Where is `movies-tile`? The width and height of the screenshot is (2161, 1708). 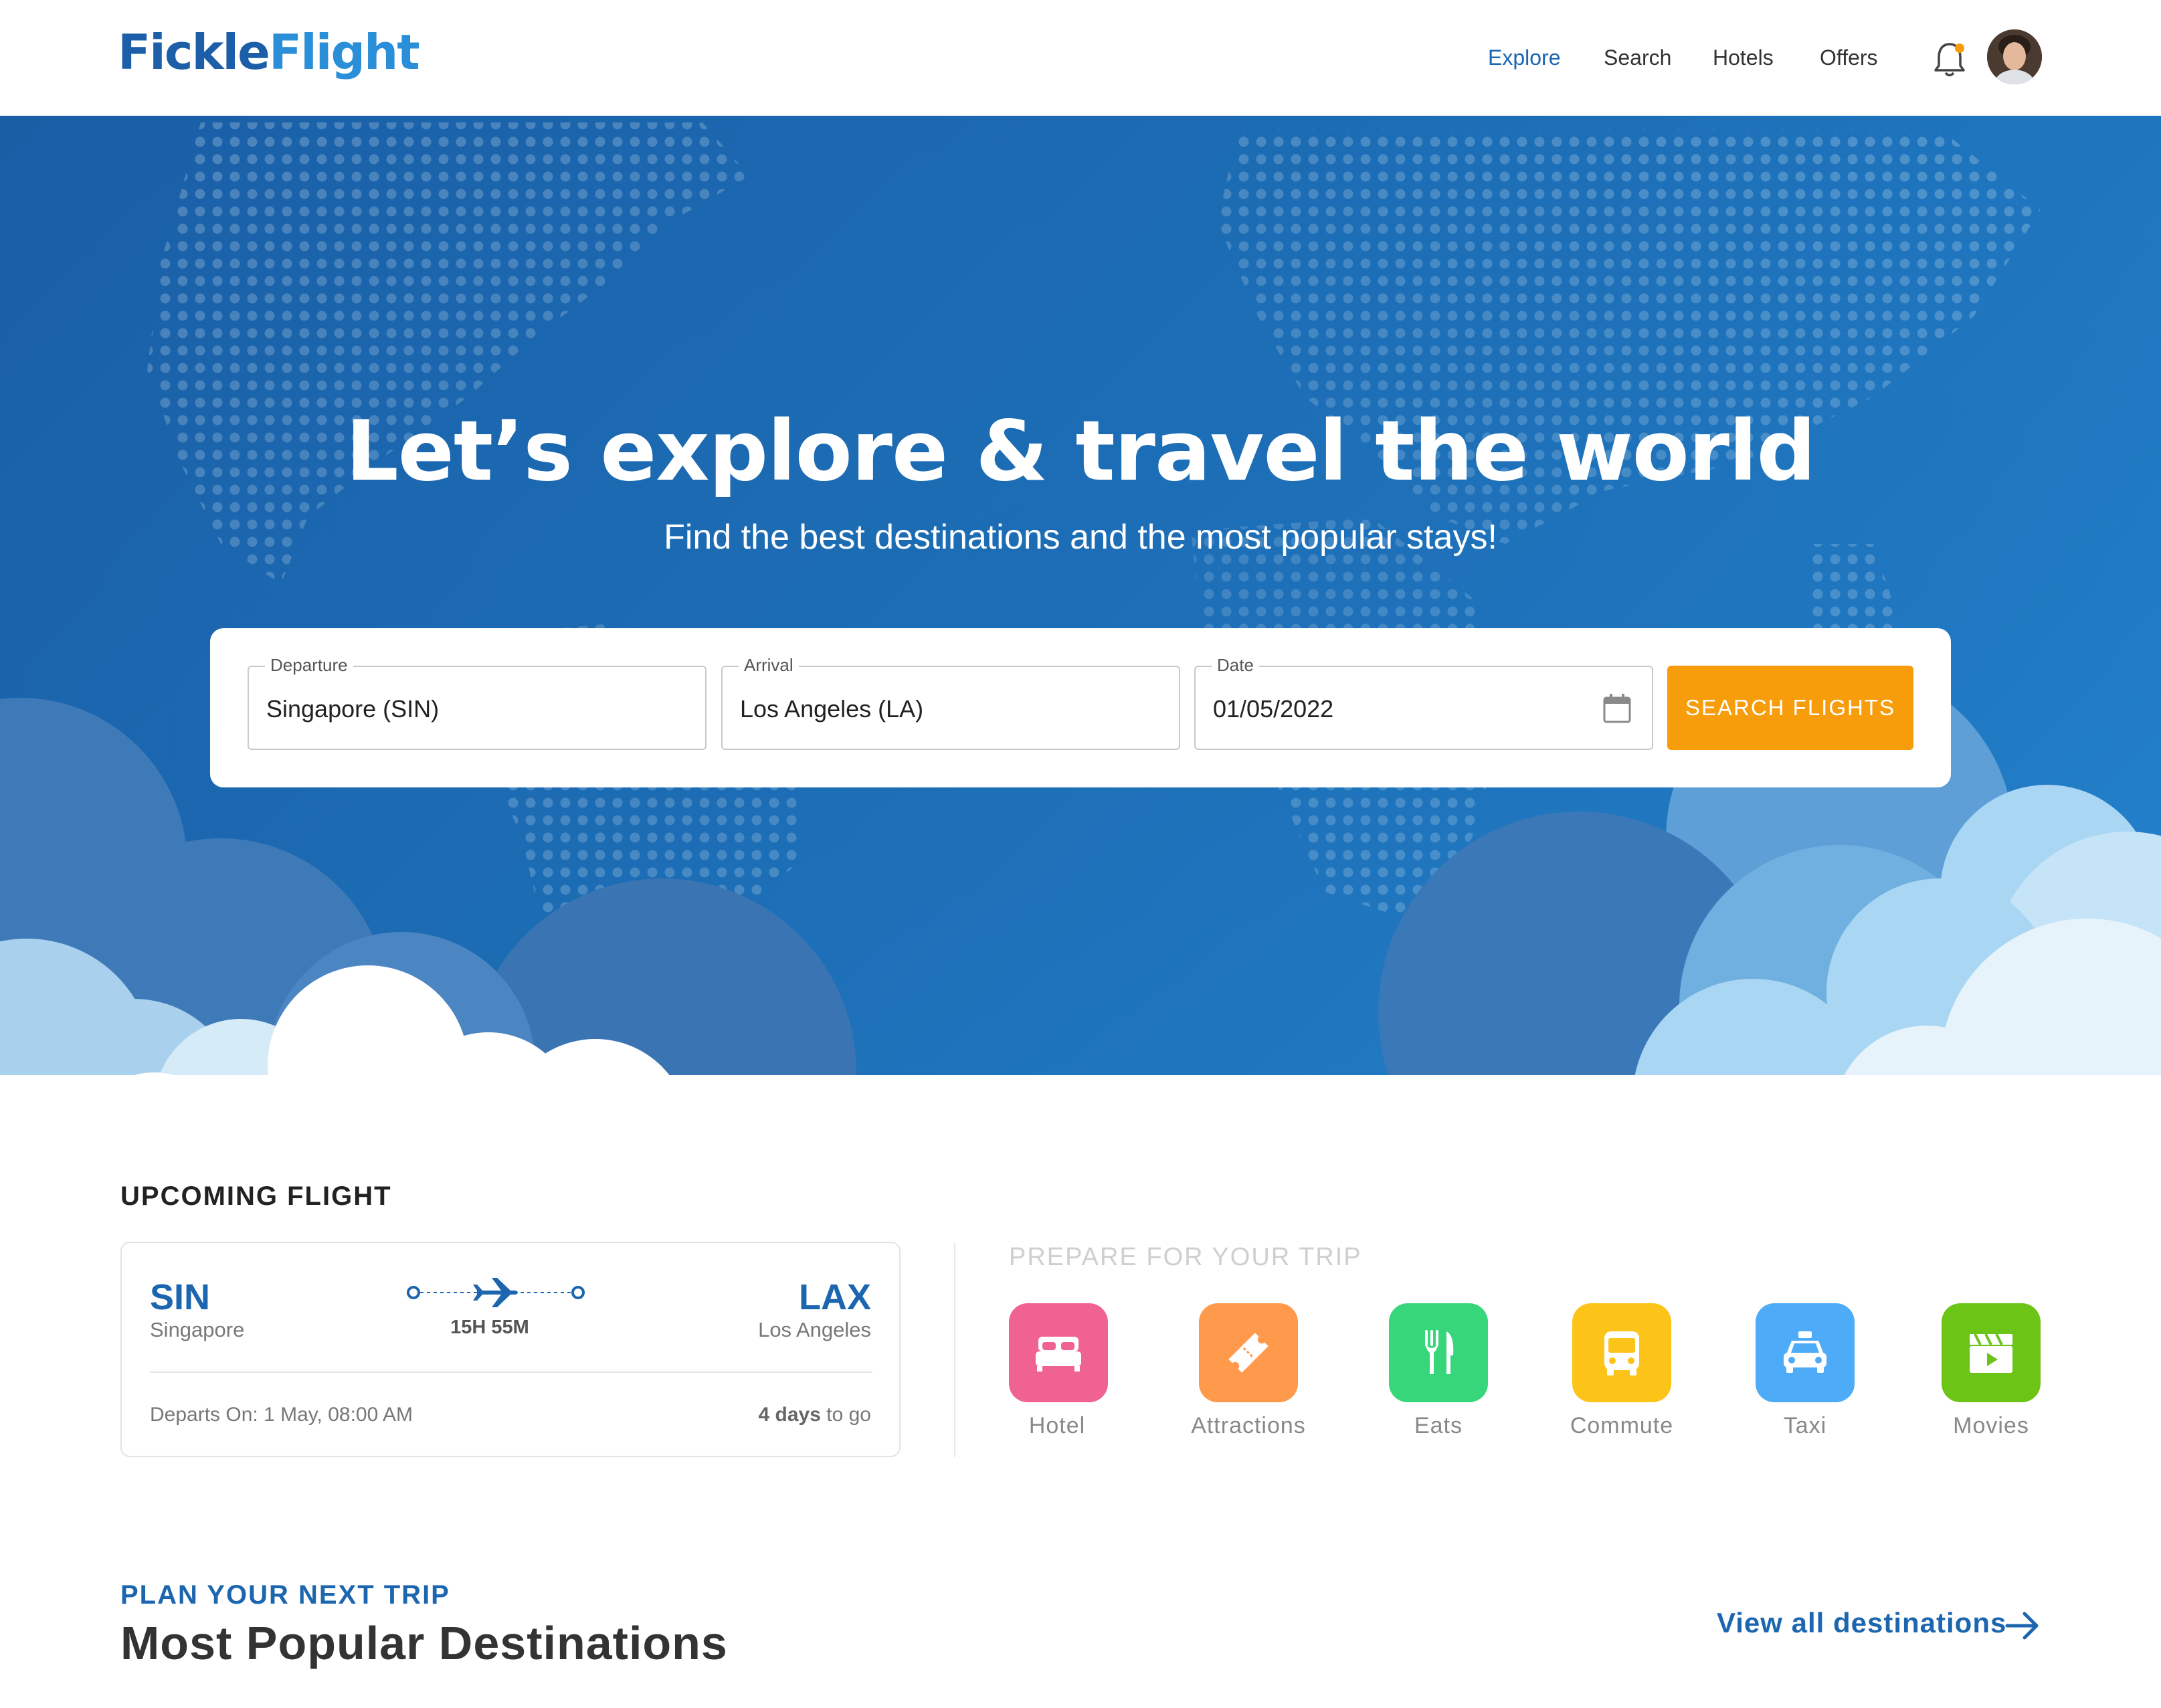
movies-tile is located at coordinates (1992, 1352).